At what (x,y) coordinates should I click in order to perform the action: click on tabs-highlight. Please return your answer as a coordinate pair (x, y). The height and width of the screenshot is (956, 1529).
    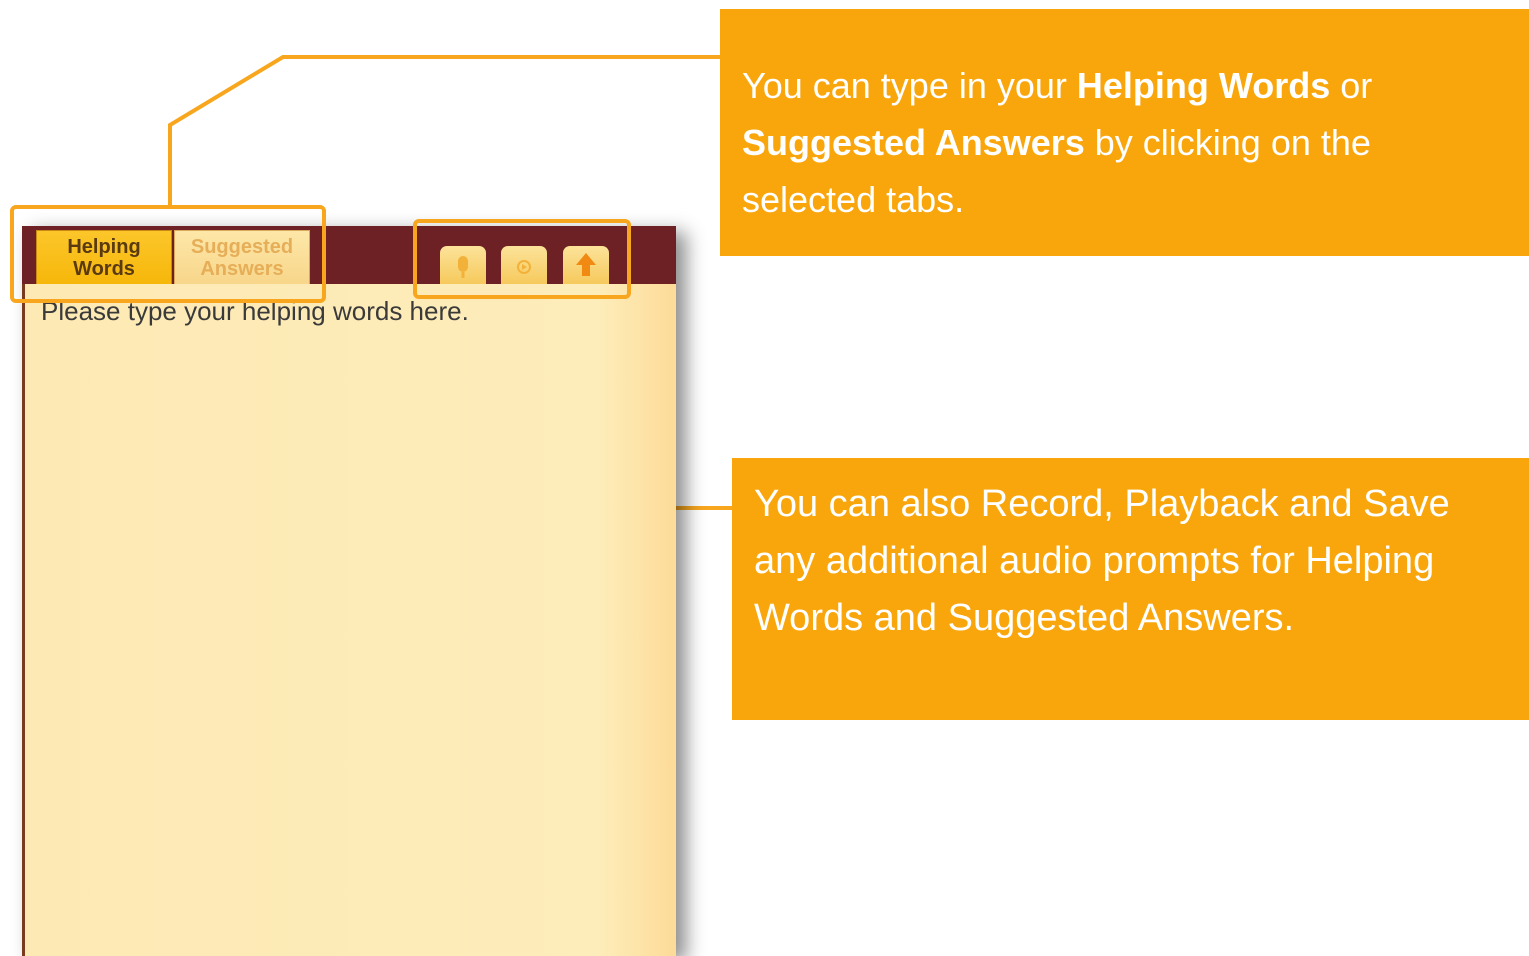
    Looking at the image, I should click on (168, 254).